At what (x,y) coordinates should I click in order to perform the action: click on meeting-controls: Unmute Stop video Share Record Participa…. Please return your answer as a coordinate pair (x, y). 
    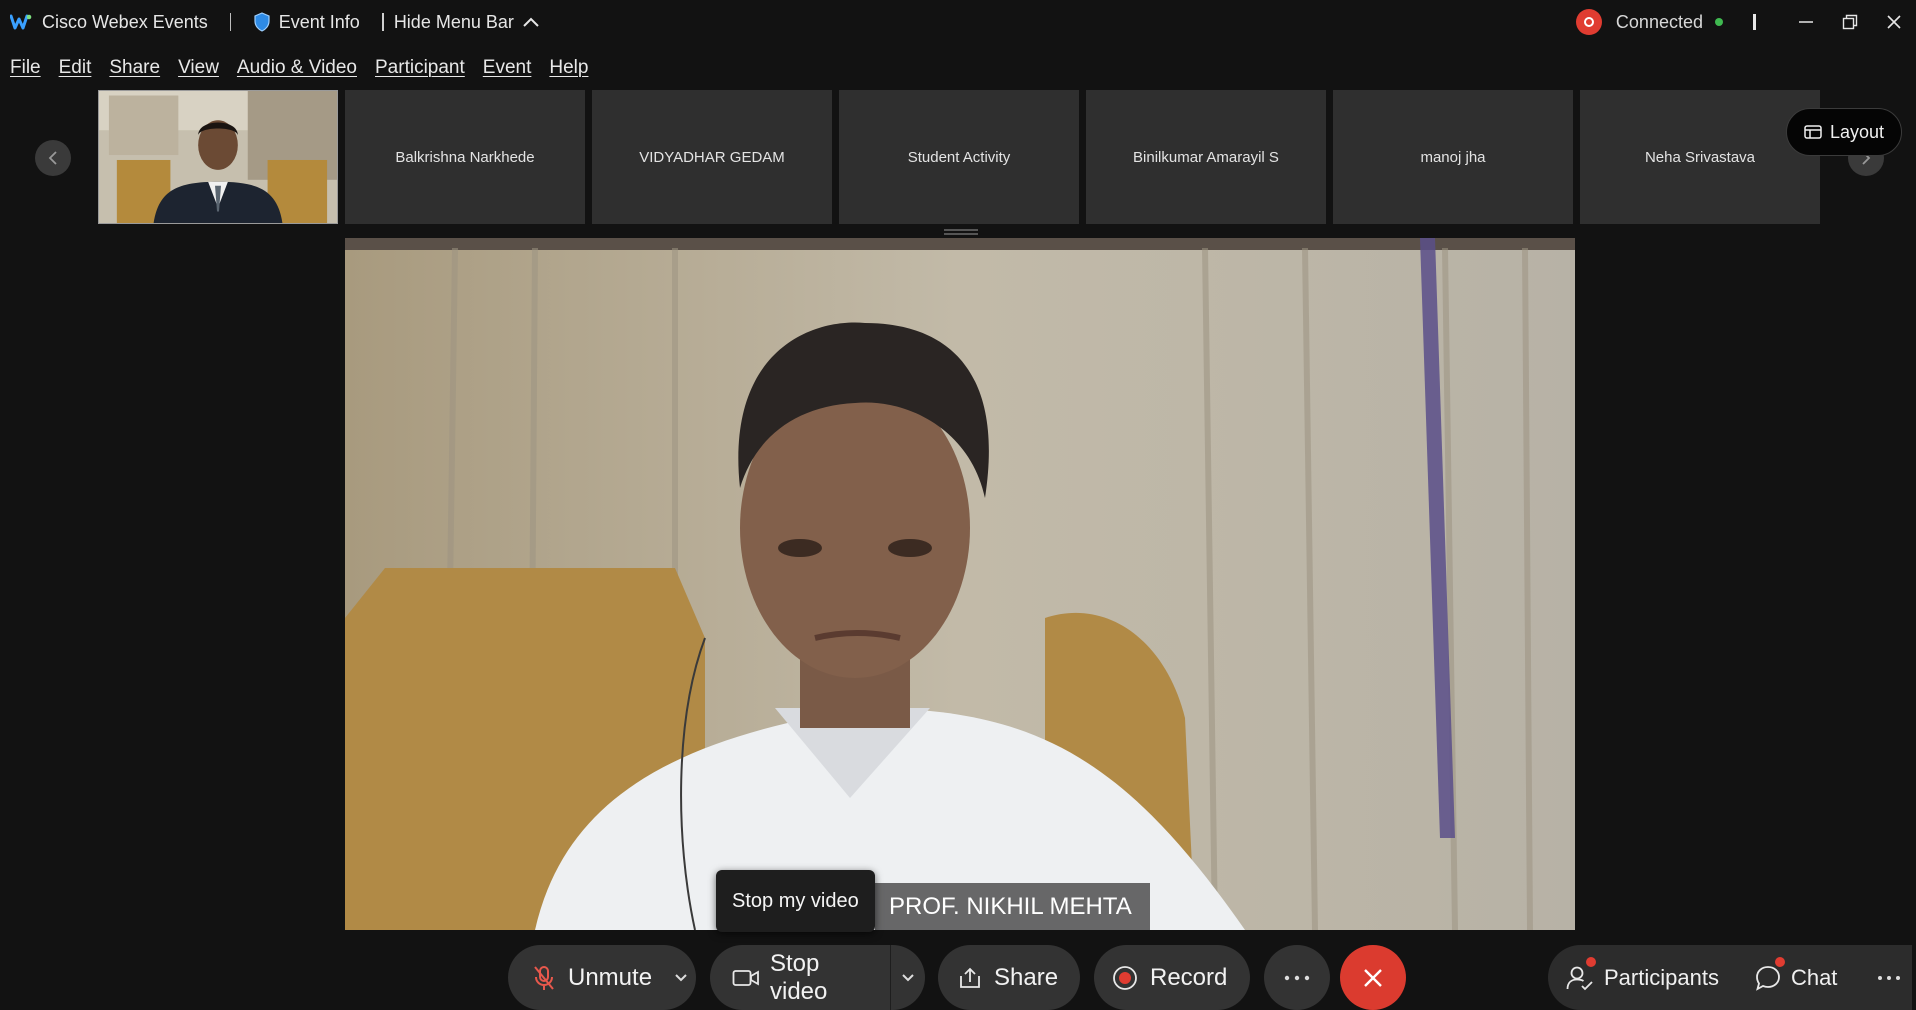
    Looking at the image, I should click on (958, 977).